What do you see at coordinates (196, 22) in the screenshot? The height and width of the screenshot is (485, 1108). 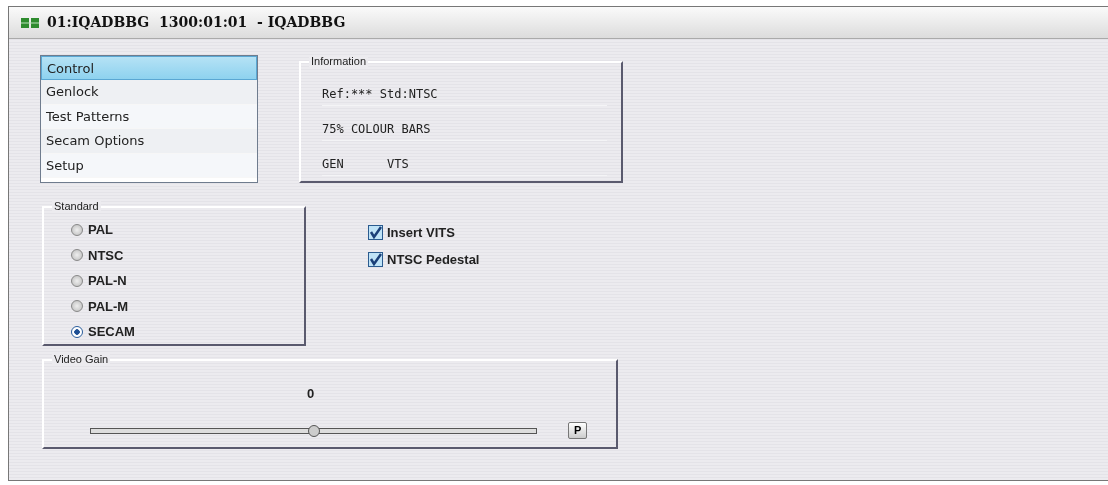 I see `window-title: 01:IQADBBG 1300:01:01 - IQADBBG` at bounding box center [196, 22].